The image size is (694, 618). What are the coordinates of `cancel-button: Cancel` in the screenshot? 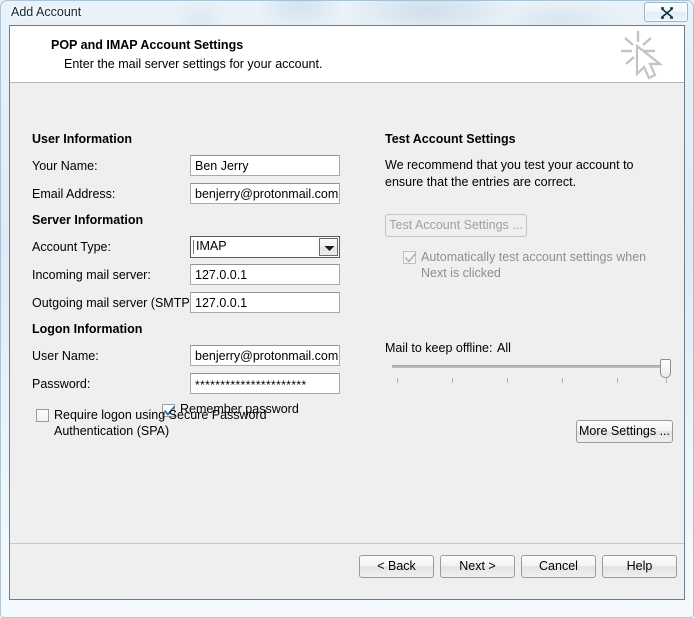 It's located at (558, 566).